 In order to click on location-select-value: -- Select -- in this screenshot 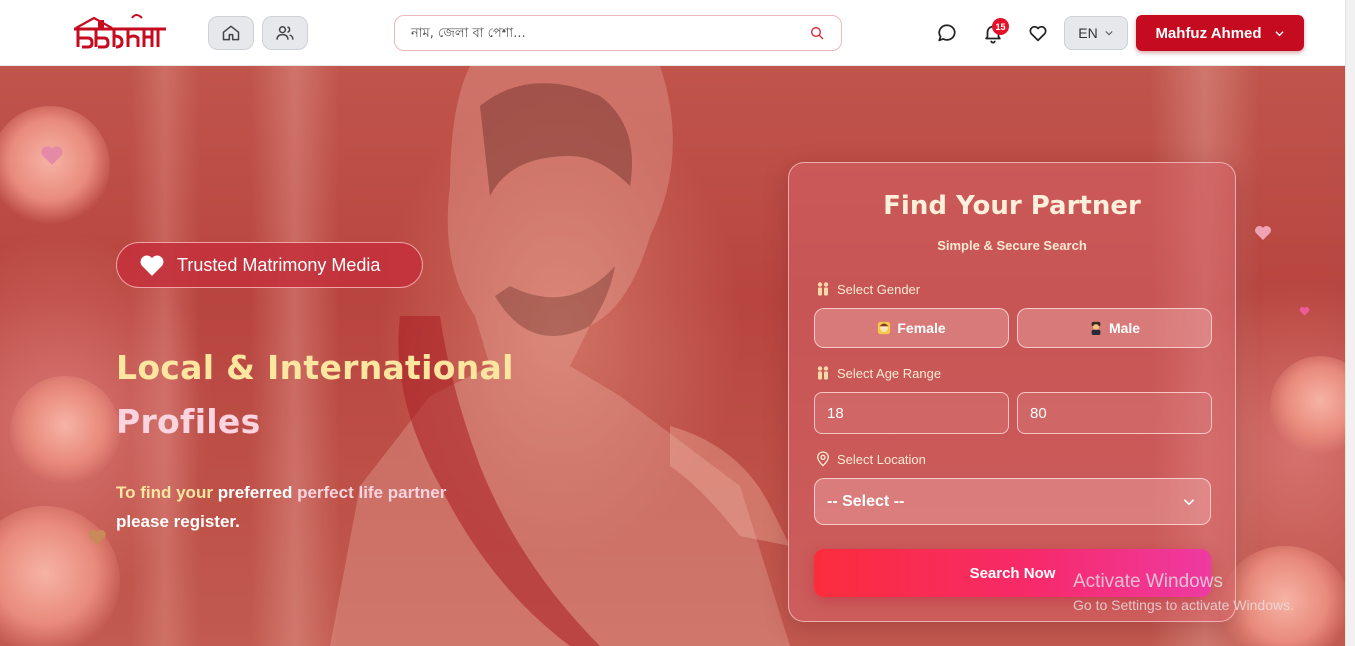, I will do `click(866, 501)`.